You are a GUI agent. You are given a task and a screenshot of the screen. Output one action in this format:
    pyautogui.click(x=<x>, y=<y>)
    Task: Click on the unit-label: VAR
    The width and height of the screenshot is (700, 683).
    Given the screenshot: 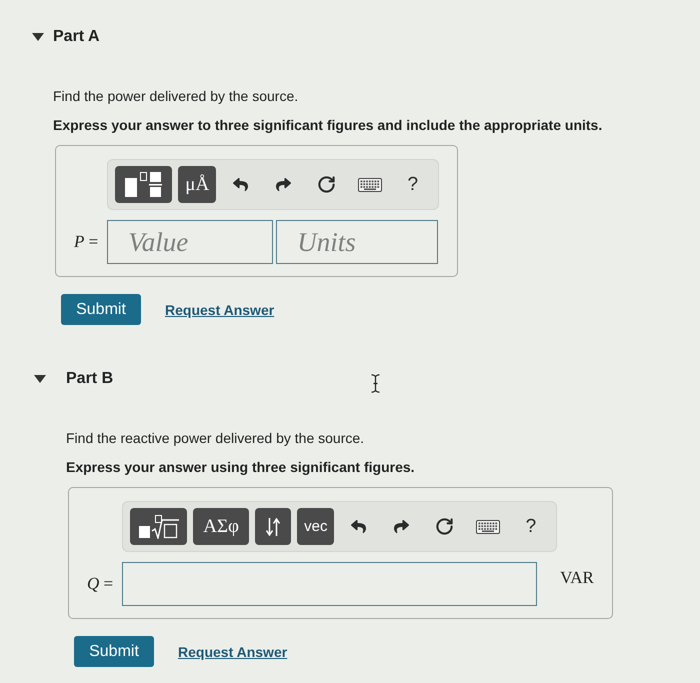 What is the action you would take?
    pyautogui.click(x=577, y=578)
    